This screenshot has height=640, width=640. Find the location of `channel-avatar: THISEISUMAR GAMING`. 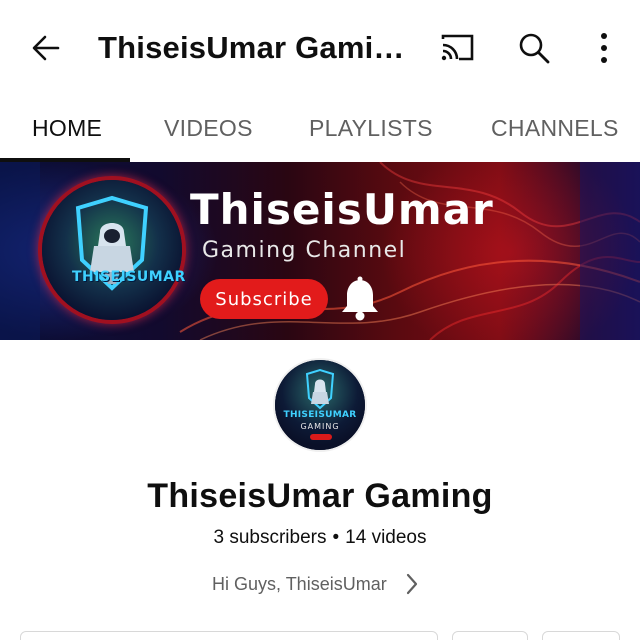

channel-avatar: THISEISUMAR GAMING is located at coordinates (320, 405).